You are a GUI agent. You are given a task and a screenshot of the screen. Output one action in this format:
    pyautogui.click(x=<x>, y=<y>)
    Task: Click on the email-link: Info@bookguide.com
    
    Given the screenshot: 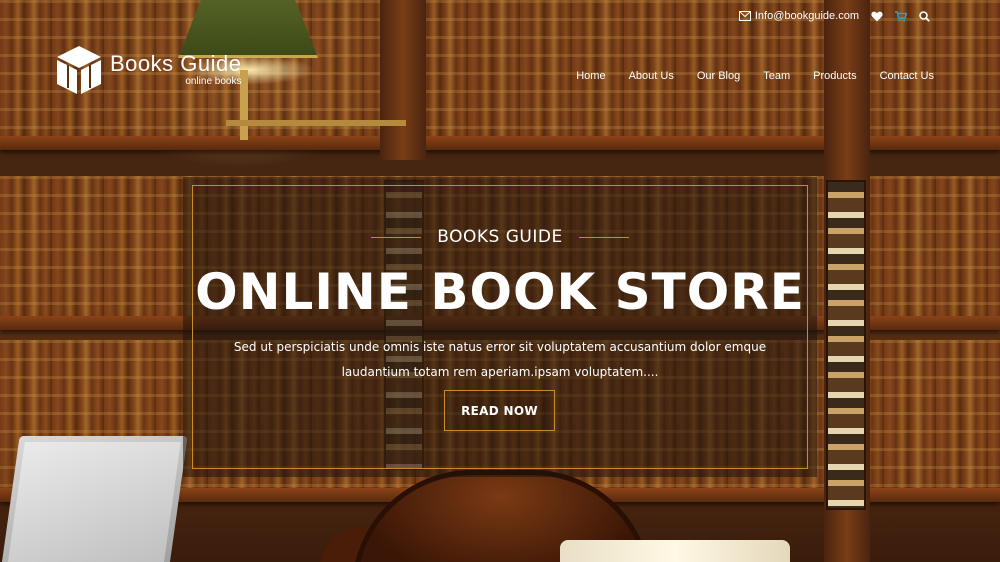 What is the action you would take?
    pyautogui.click(x=798, y=16)
    